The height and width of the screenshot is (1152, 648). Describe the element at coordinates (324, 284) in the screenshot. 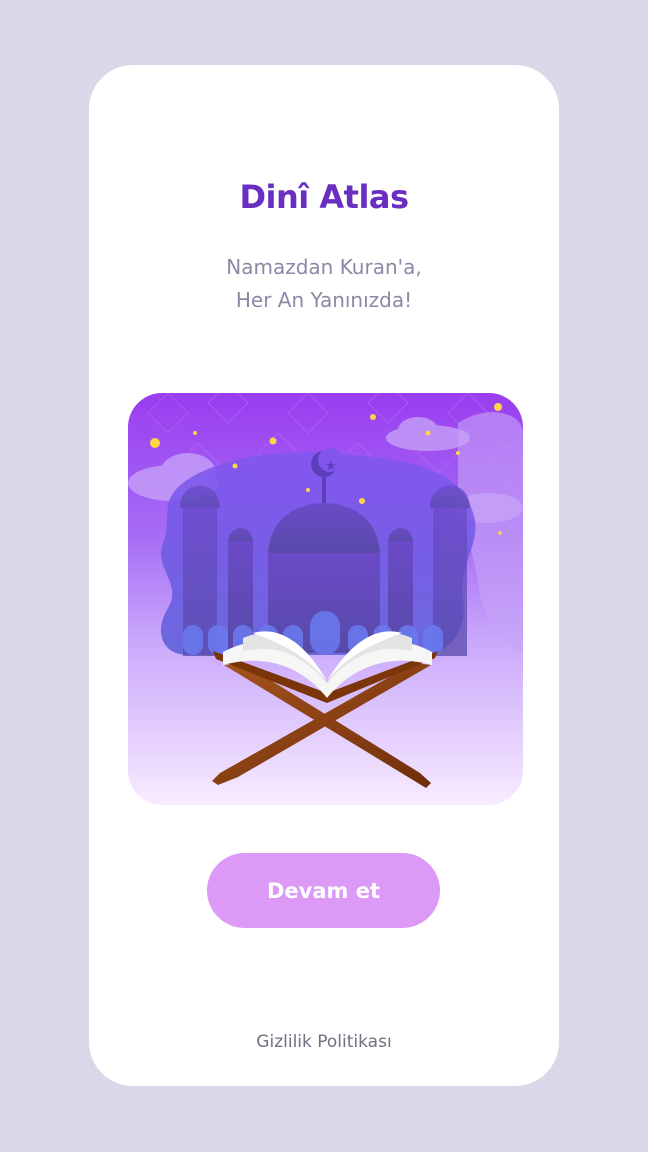

I see `app-tagline: Namazdan Kuran'a, Her An Yanınızda!` at that location.